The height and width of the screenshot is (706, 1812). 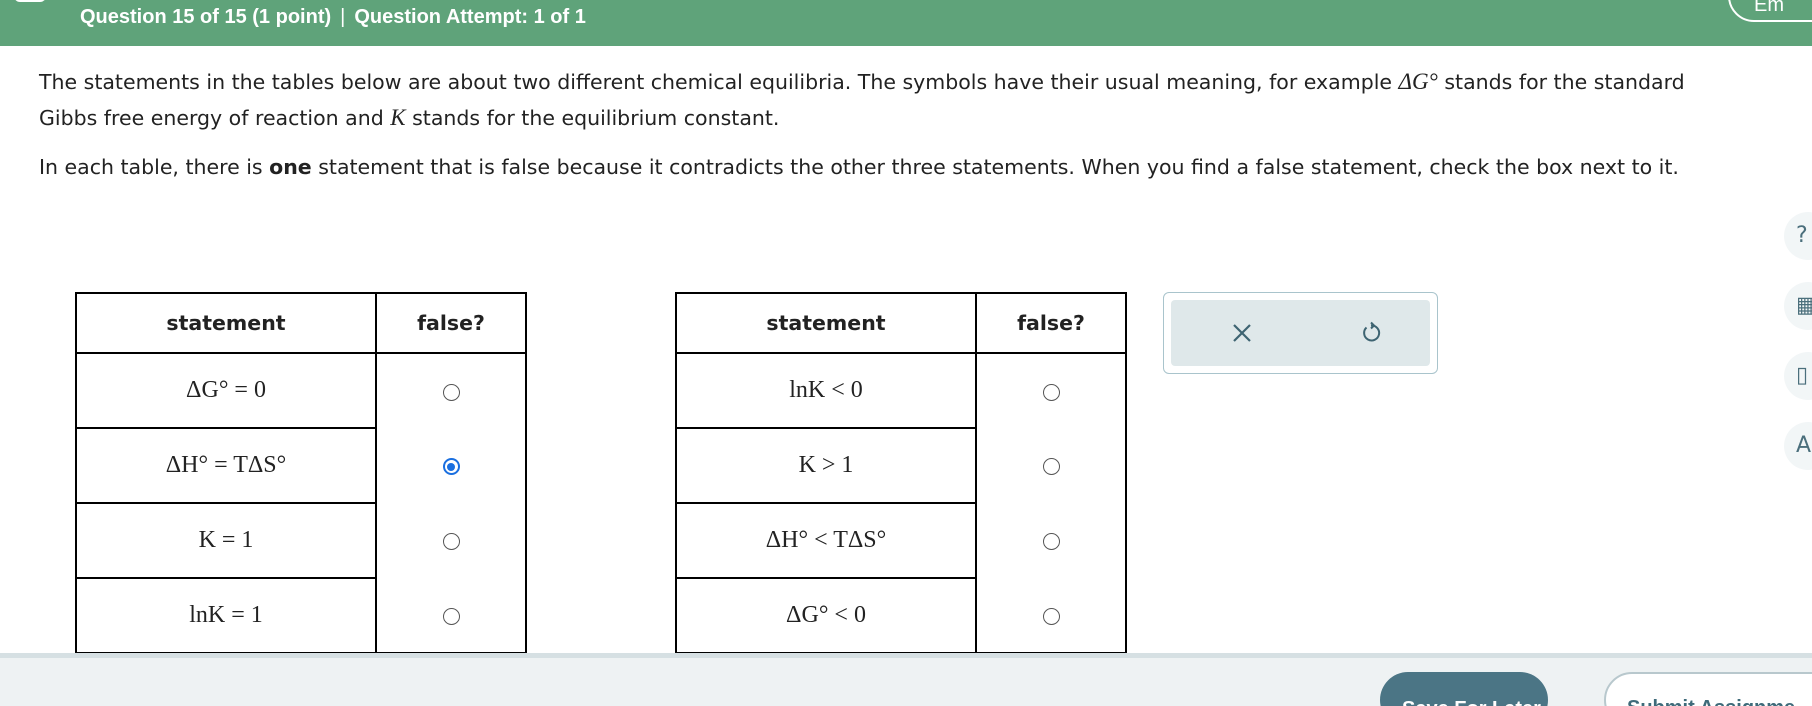 I want to click on undo-icon, so click(x=1371, y=333).